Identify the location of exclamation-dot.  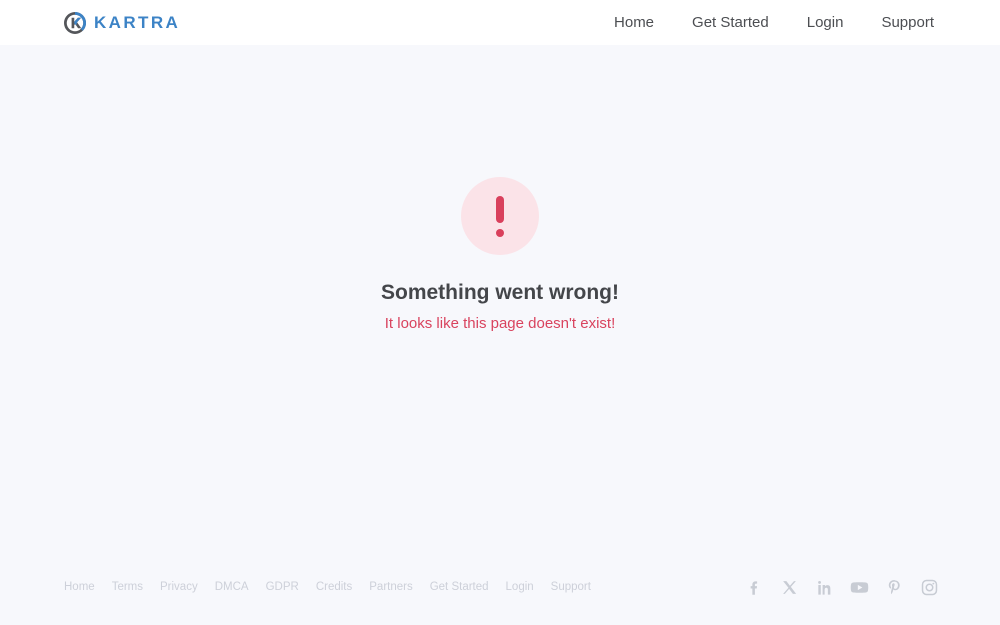
(500, 232).